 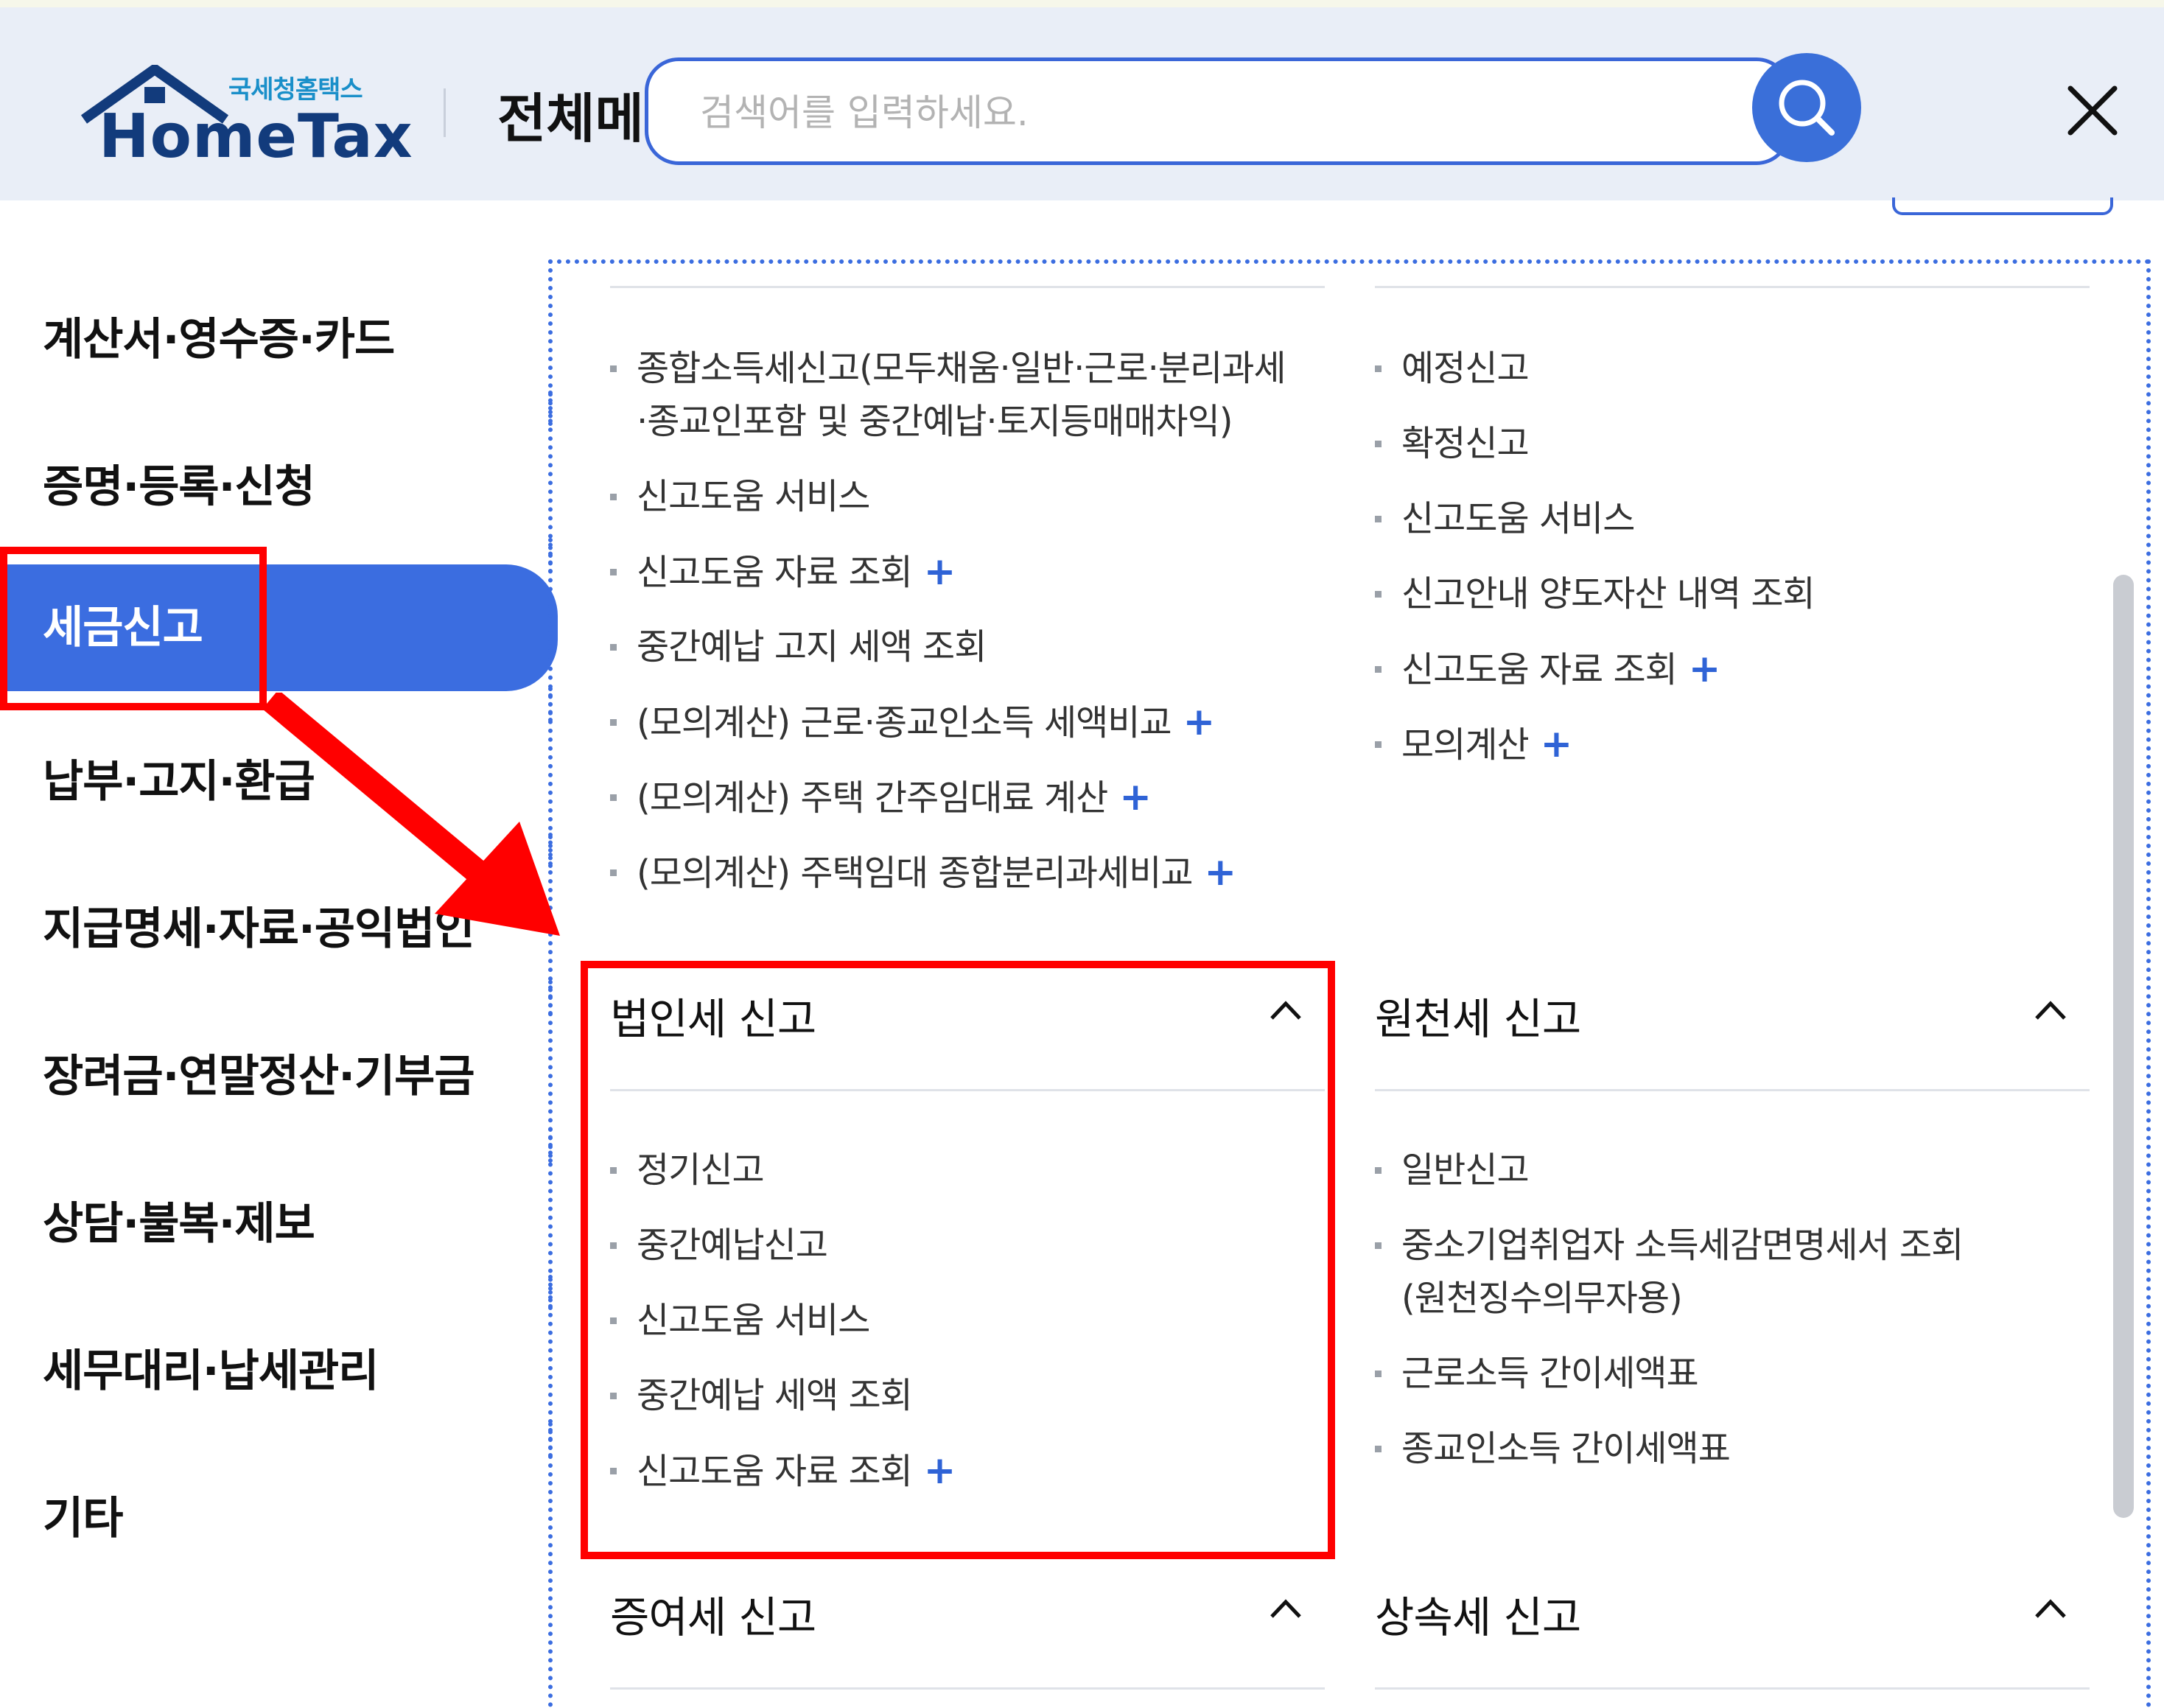 I want to click on list-item: 중간예납 고지 세액 조회, so click(x=798, y=646).